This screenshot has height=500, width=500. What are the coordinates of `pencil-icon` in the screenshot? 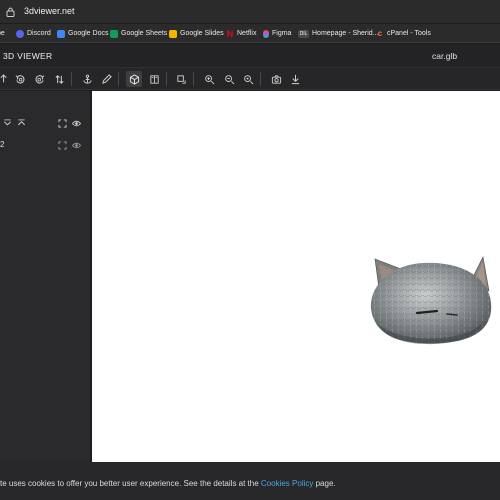 It's located at (106, 78).